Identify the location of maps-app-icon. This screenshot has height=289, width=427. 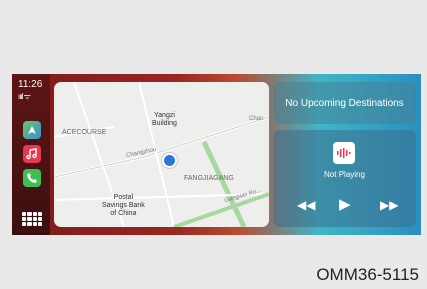
(32, 130).